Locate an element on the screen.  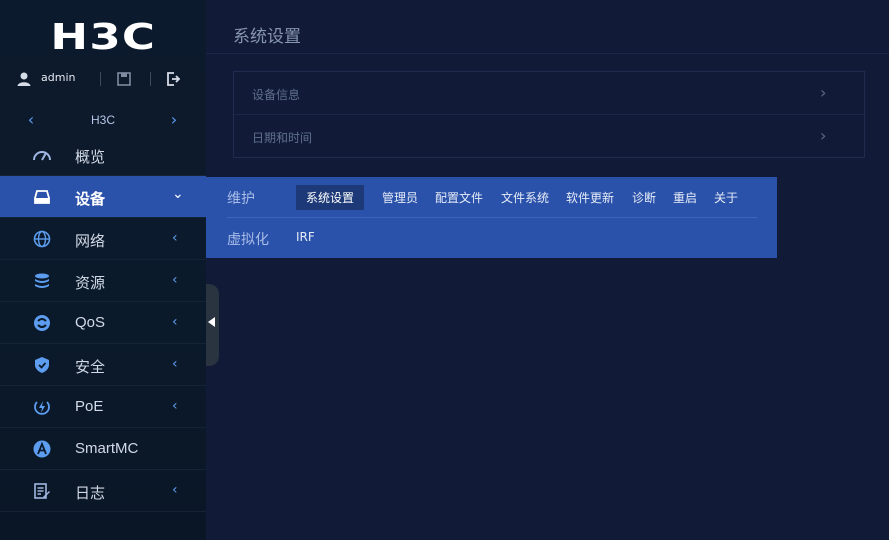
settings-row-device-info: 设备信息 › is located at coordinates (549, 93).